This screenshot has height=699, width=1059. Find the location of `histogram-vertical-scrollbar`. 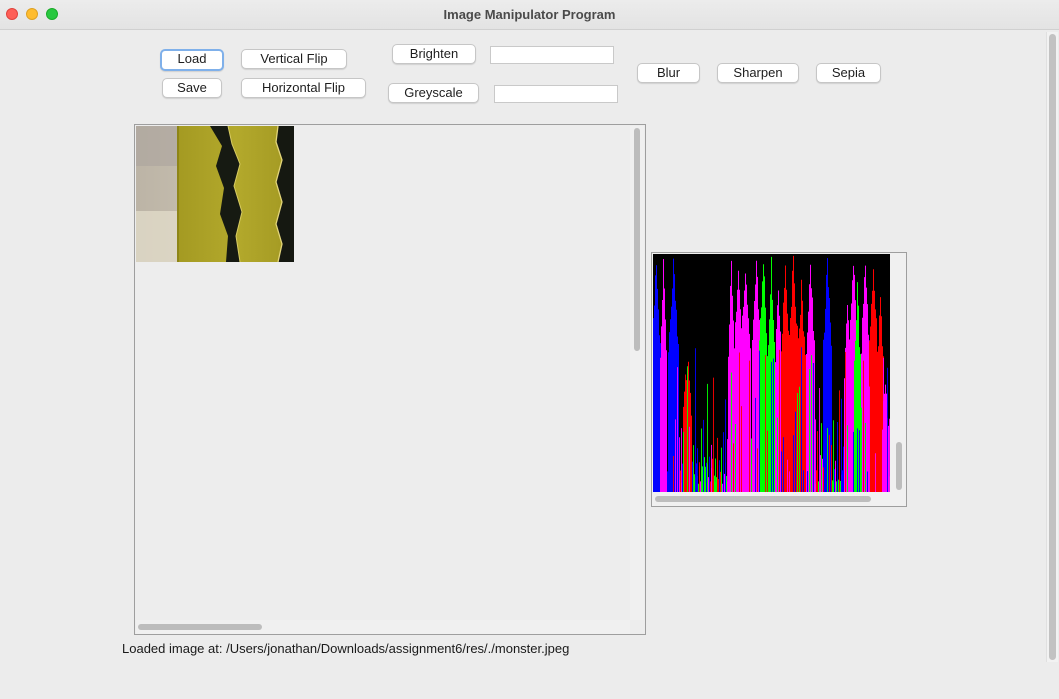

histogram-vertical-scrollbar is located at coordinates (899, 373).